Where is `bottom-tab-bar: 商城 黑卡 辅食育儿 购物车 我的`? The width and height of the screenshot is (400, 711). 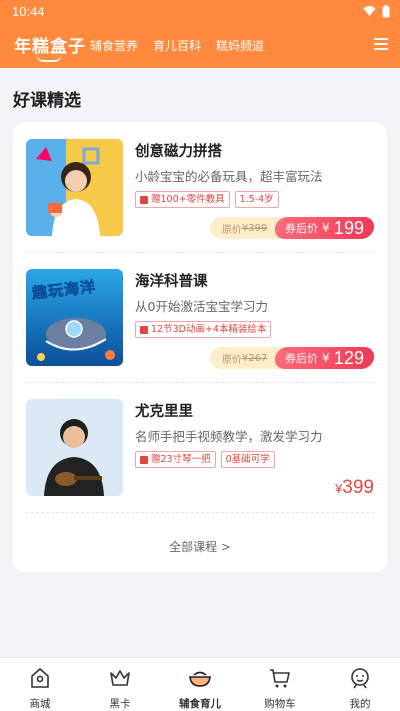
bottom-tab-bar: 商城 黑卡 辅食育儿 购物车 我的 is located at coordinates (200, 684).